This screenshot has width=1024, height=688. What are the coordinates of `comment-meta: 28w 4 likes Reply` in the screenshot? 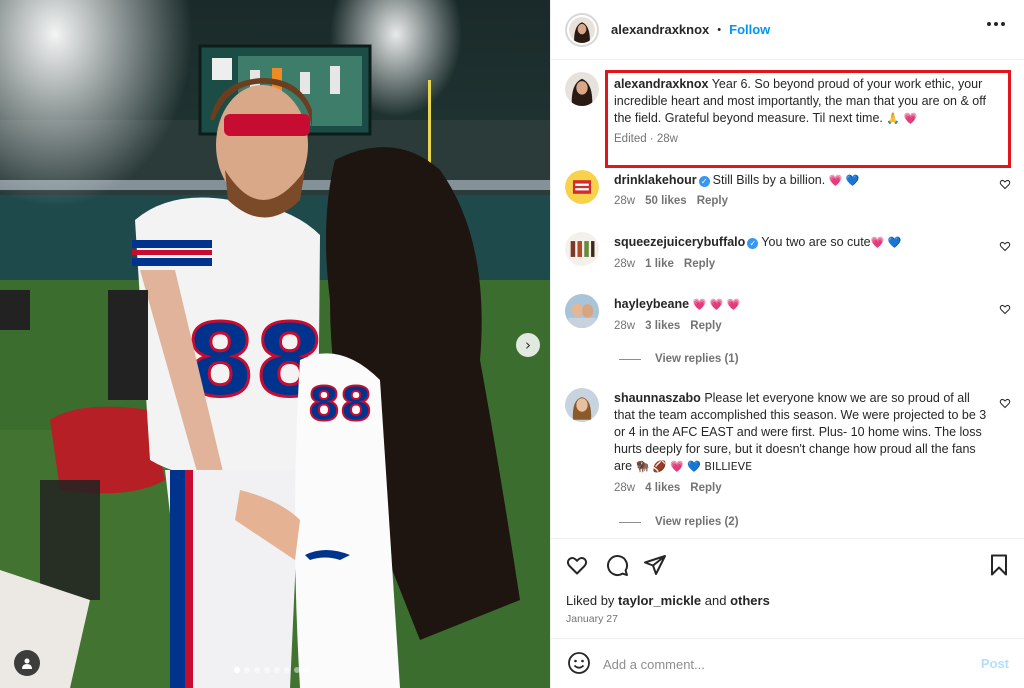 It's located at (673, 488).